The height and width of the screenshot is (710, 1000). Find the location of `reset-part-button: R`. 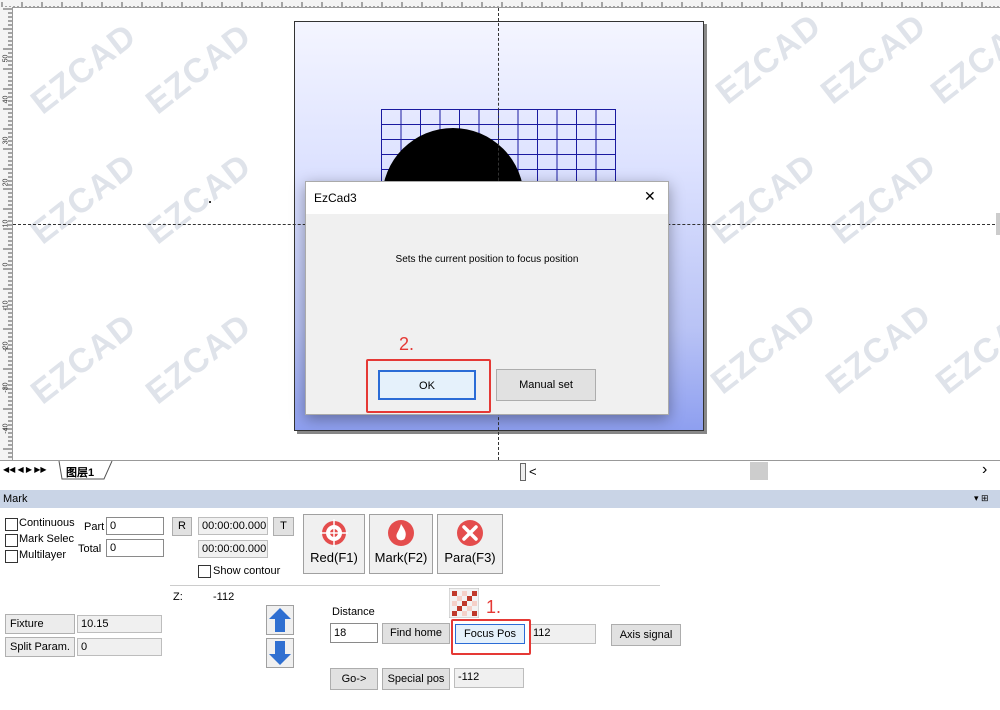

reset-part-button: R is located at coordinates (182, 526).